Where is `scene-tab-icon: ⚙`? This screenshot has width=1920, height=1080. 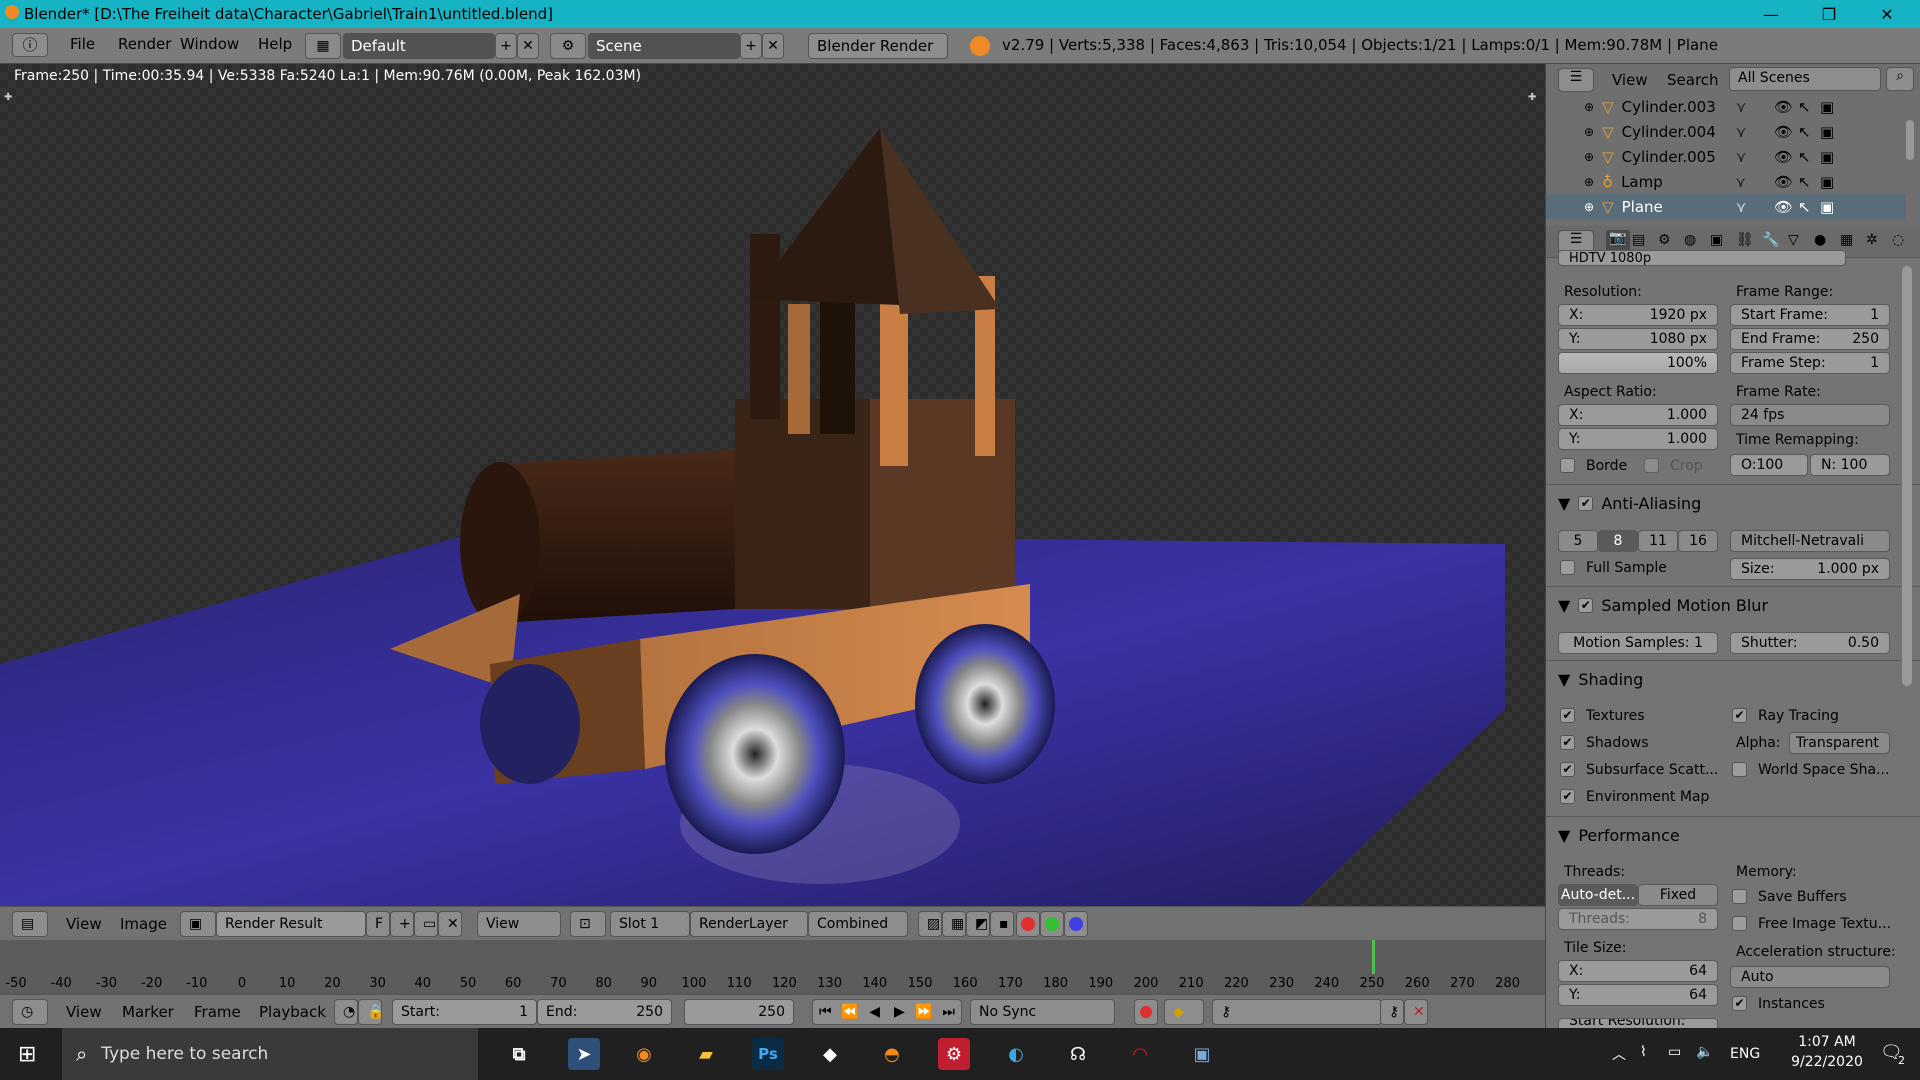 scene-tab-icon: ⚙ is located at coordinates (1664, 240).